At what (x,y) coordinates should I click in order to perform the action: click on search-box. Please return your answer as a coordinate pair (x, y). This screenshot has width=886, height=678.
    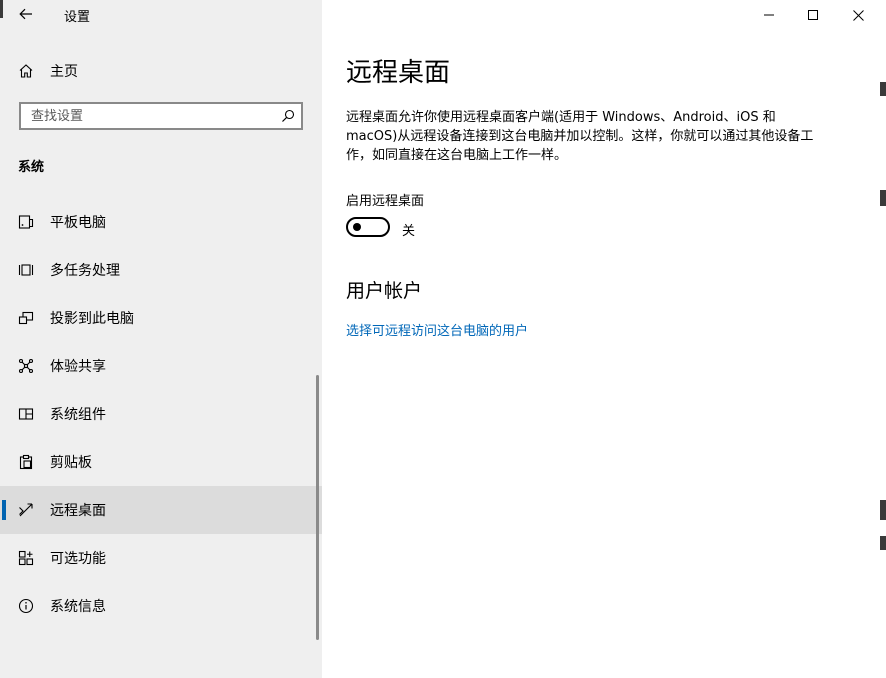
    Looking at the image, I should click on (161, 116).